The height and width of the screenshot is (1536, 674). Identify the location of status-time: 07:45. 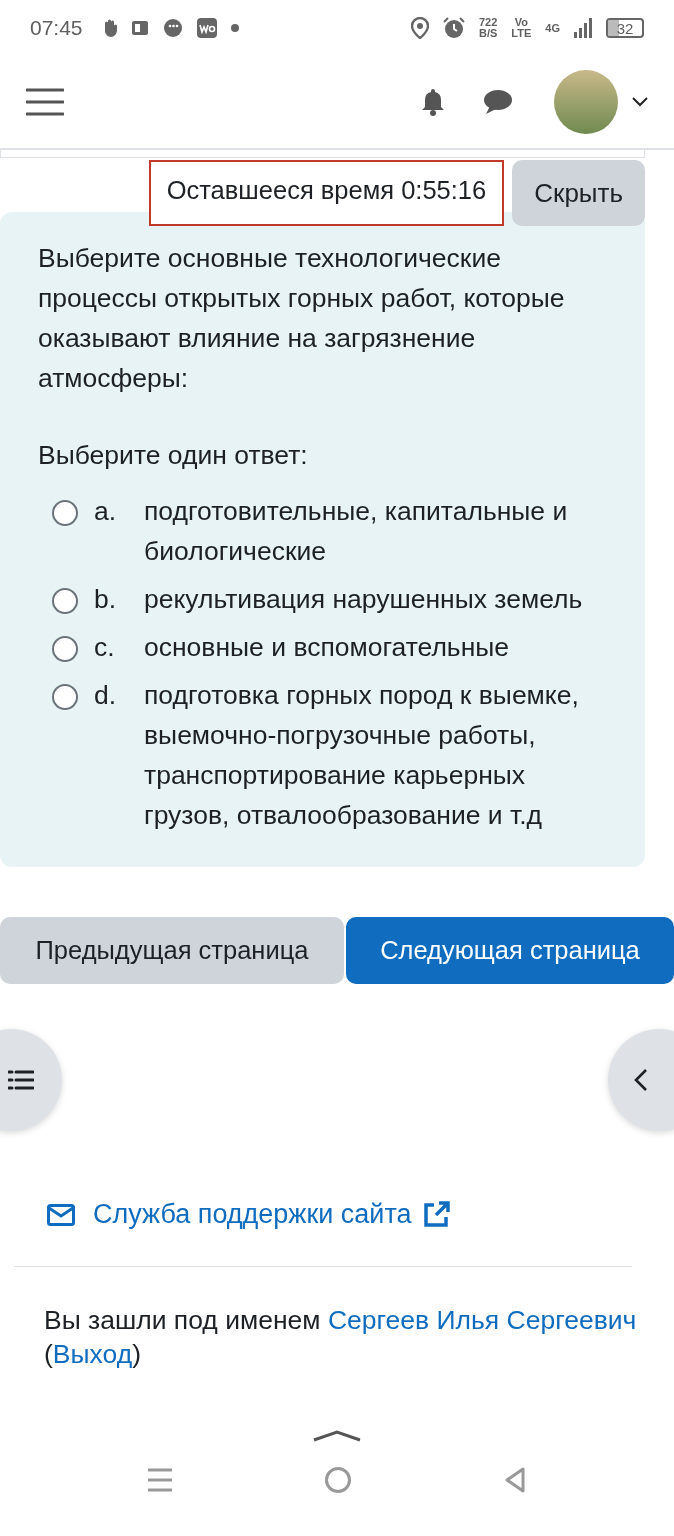
(56, 28).